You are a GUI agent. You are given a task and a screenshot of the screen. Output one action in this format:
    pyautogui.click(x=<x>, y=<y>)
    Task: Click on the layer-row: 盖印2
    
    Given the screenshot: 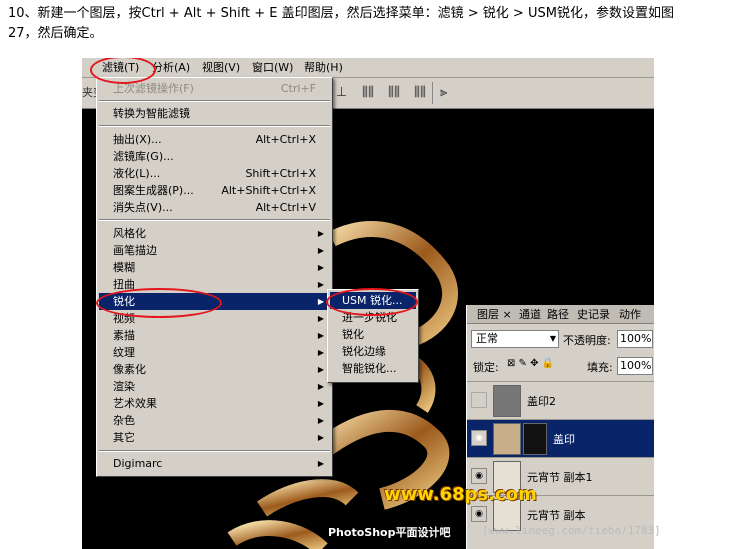 What is the action you would take?
    pyautogui.click(x=560, y=400)
    